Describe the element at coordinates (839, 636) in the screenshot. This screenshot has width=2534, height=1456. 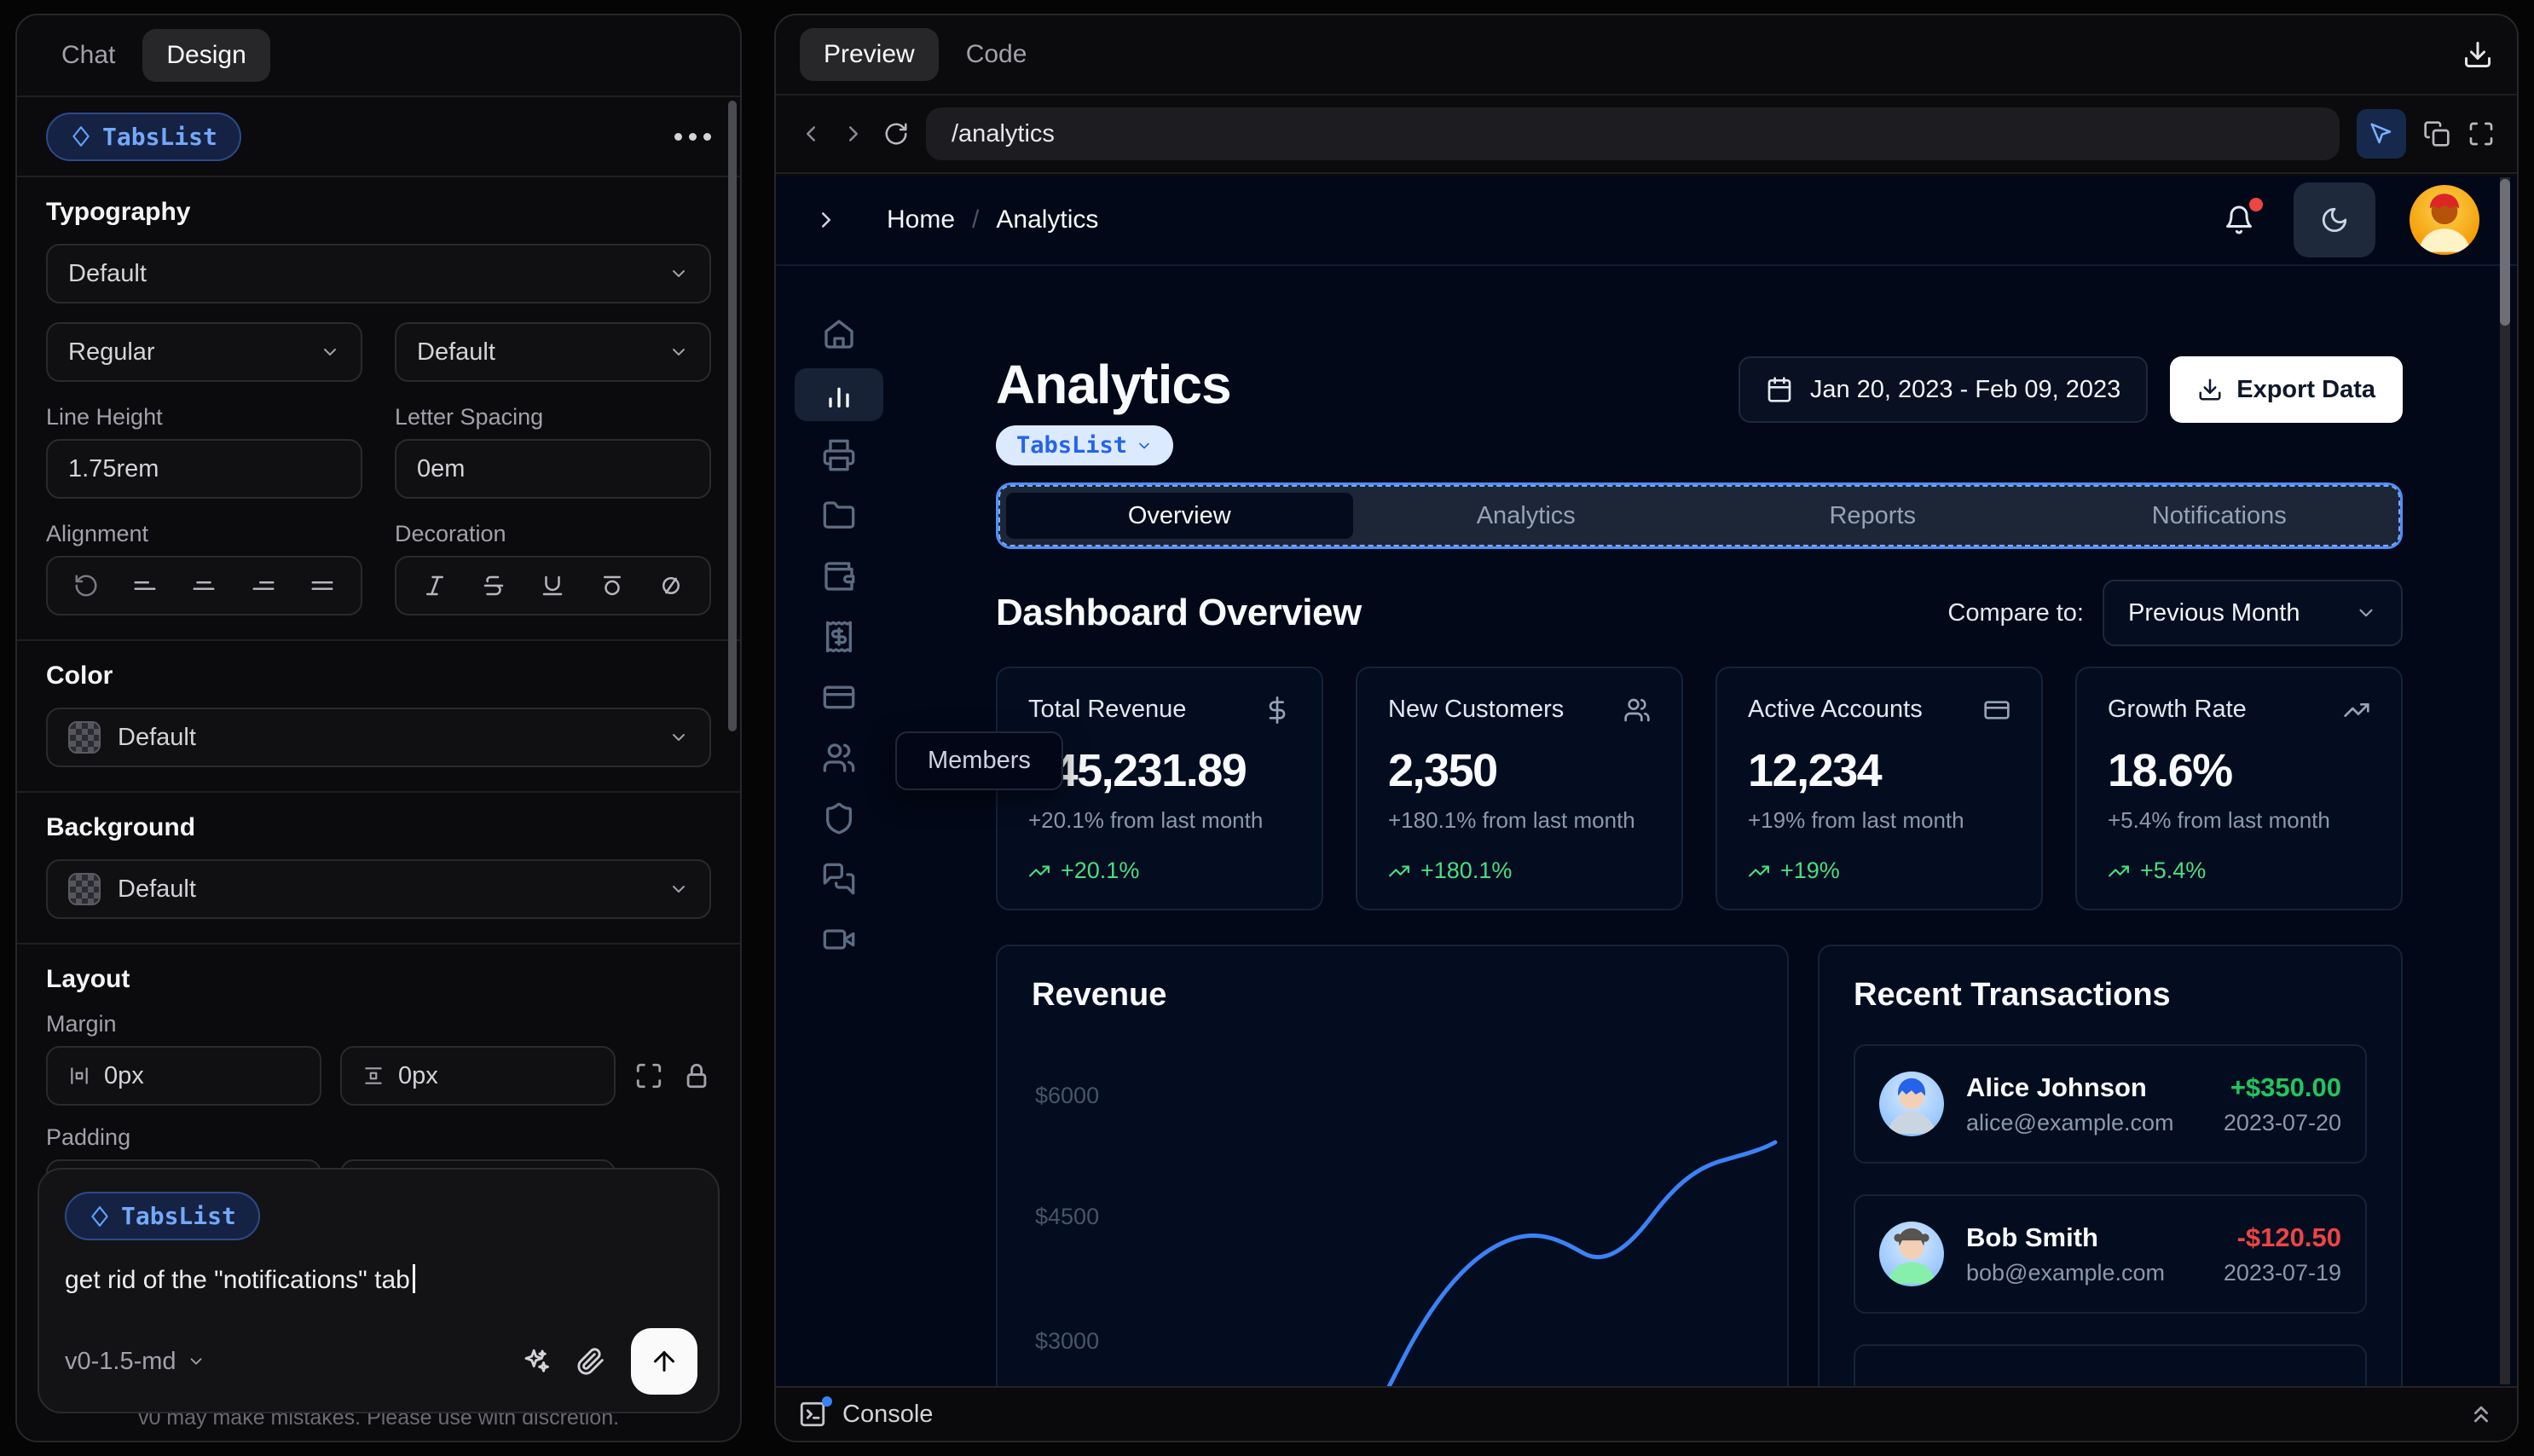
I see `rail-receipt-icon` at that location.